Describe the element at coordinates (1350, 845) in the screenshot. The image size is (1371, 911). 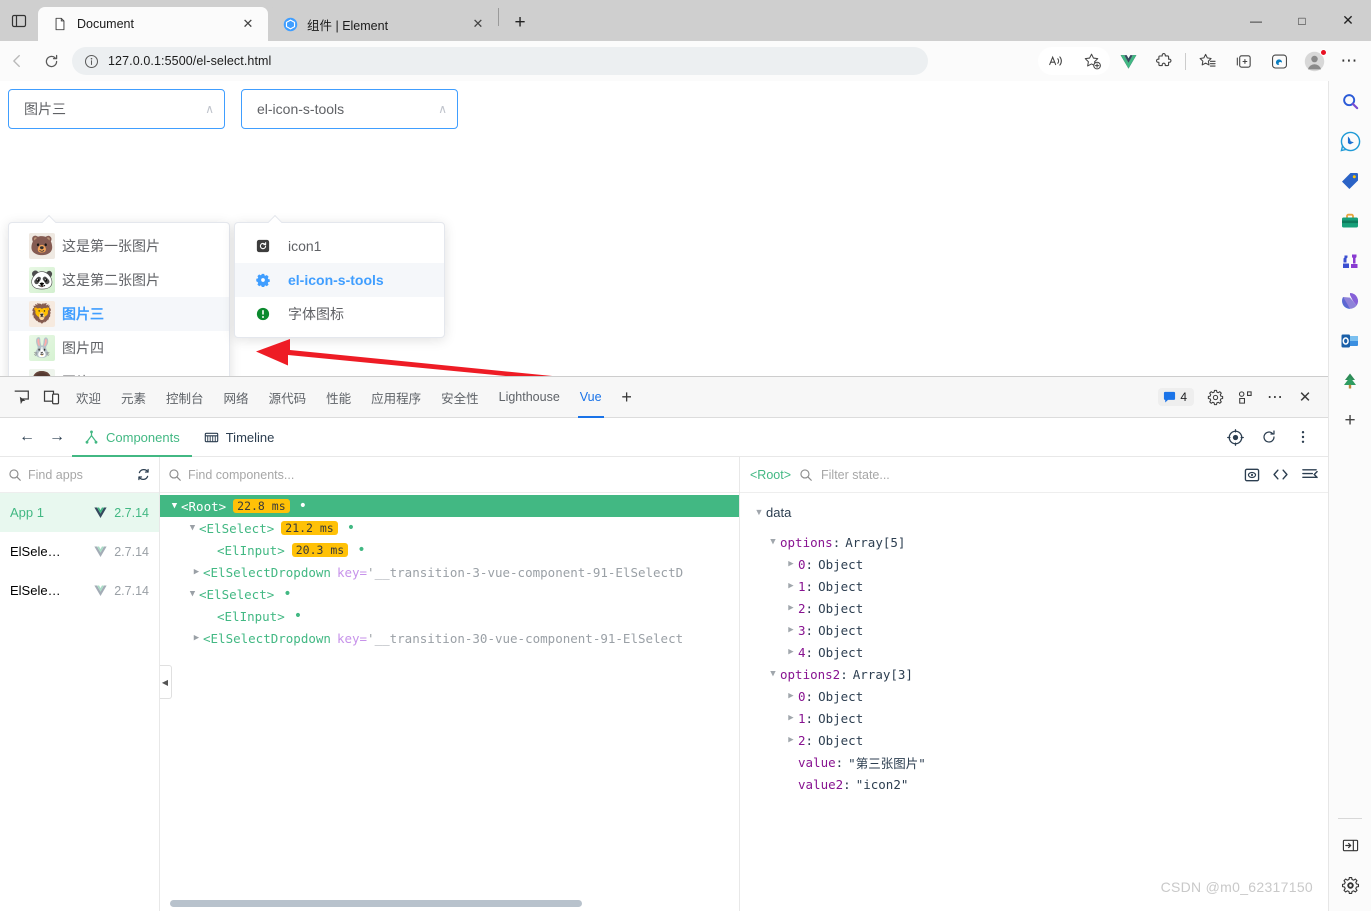
I see `expand-sidebar-icon` at that location.